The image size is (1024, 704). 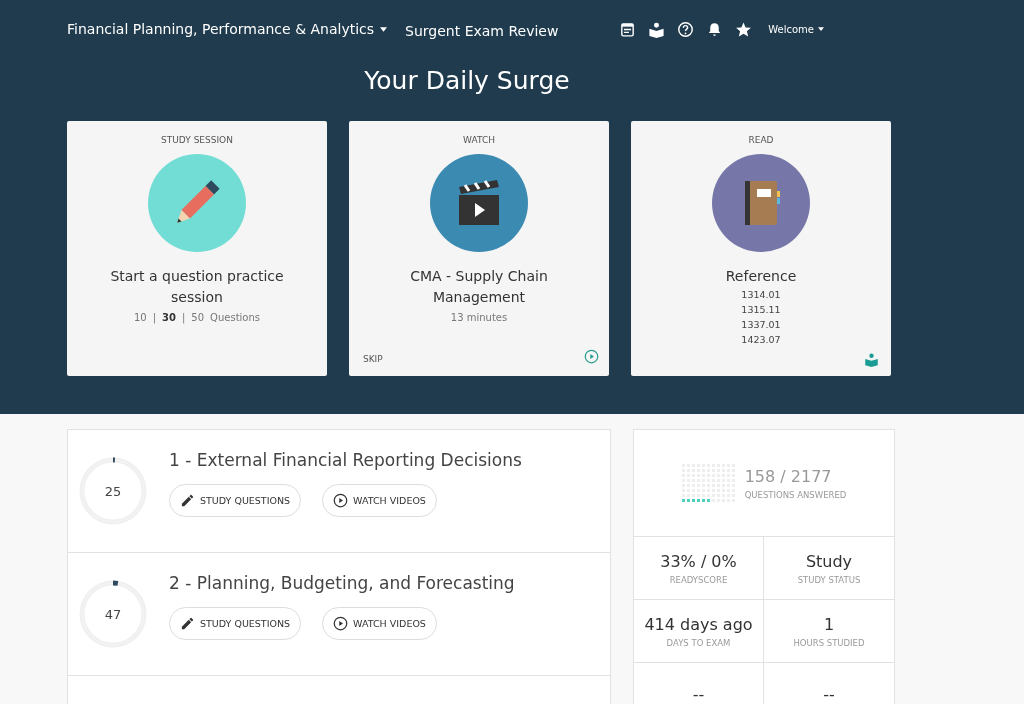 I want to click on star-icon, so click(x=744, y=29).